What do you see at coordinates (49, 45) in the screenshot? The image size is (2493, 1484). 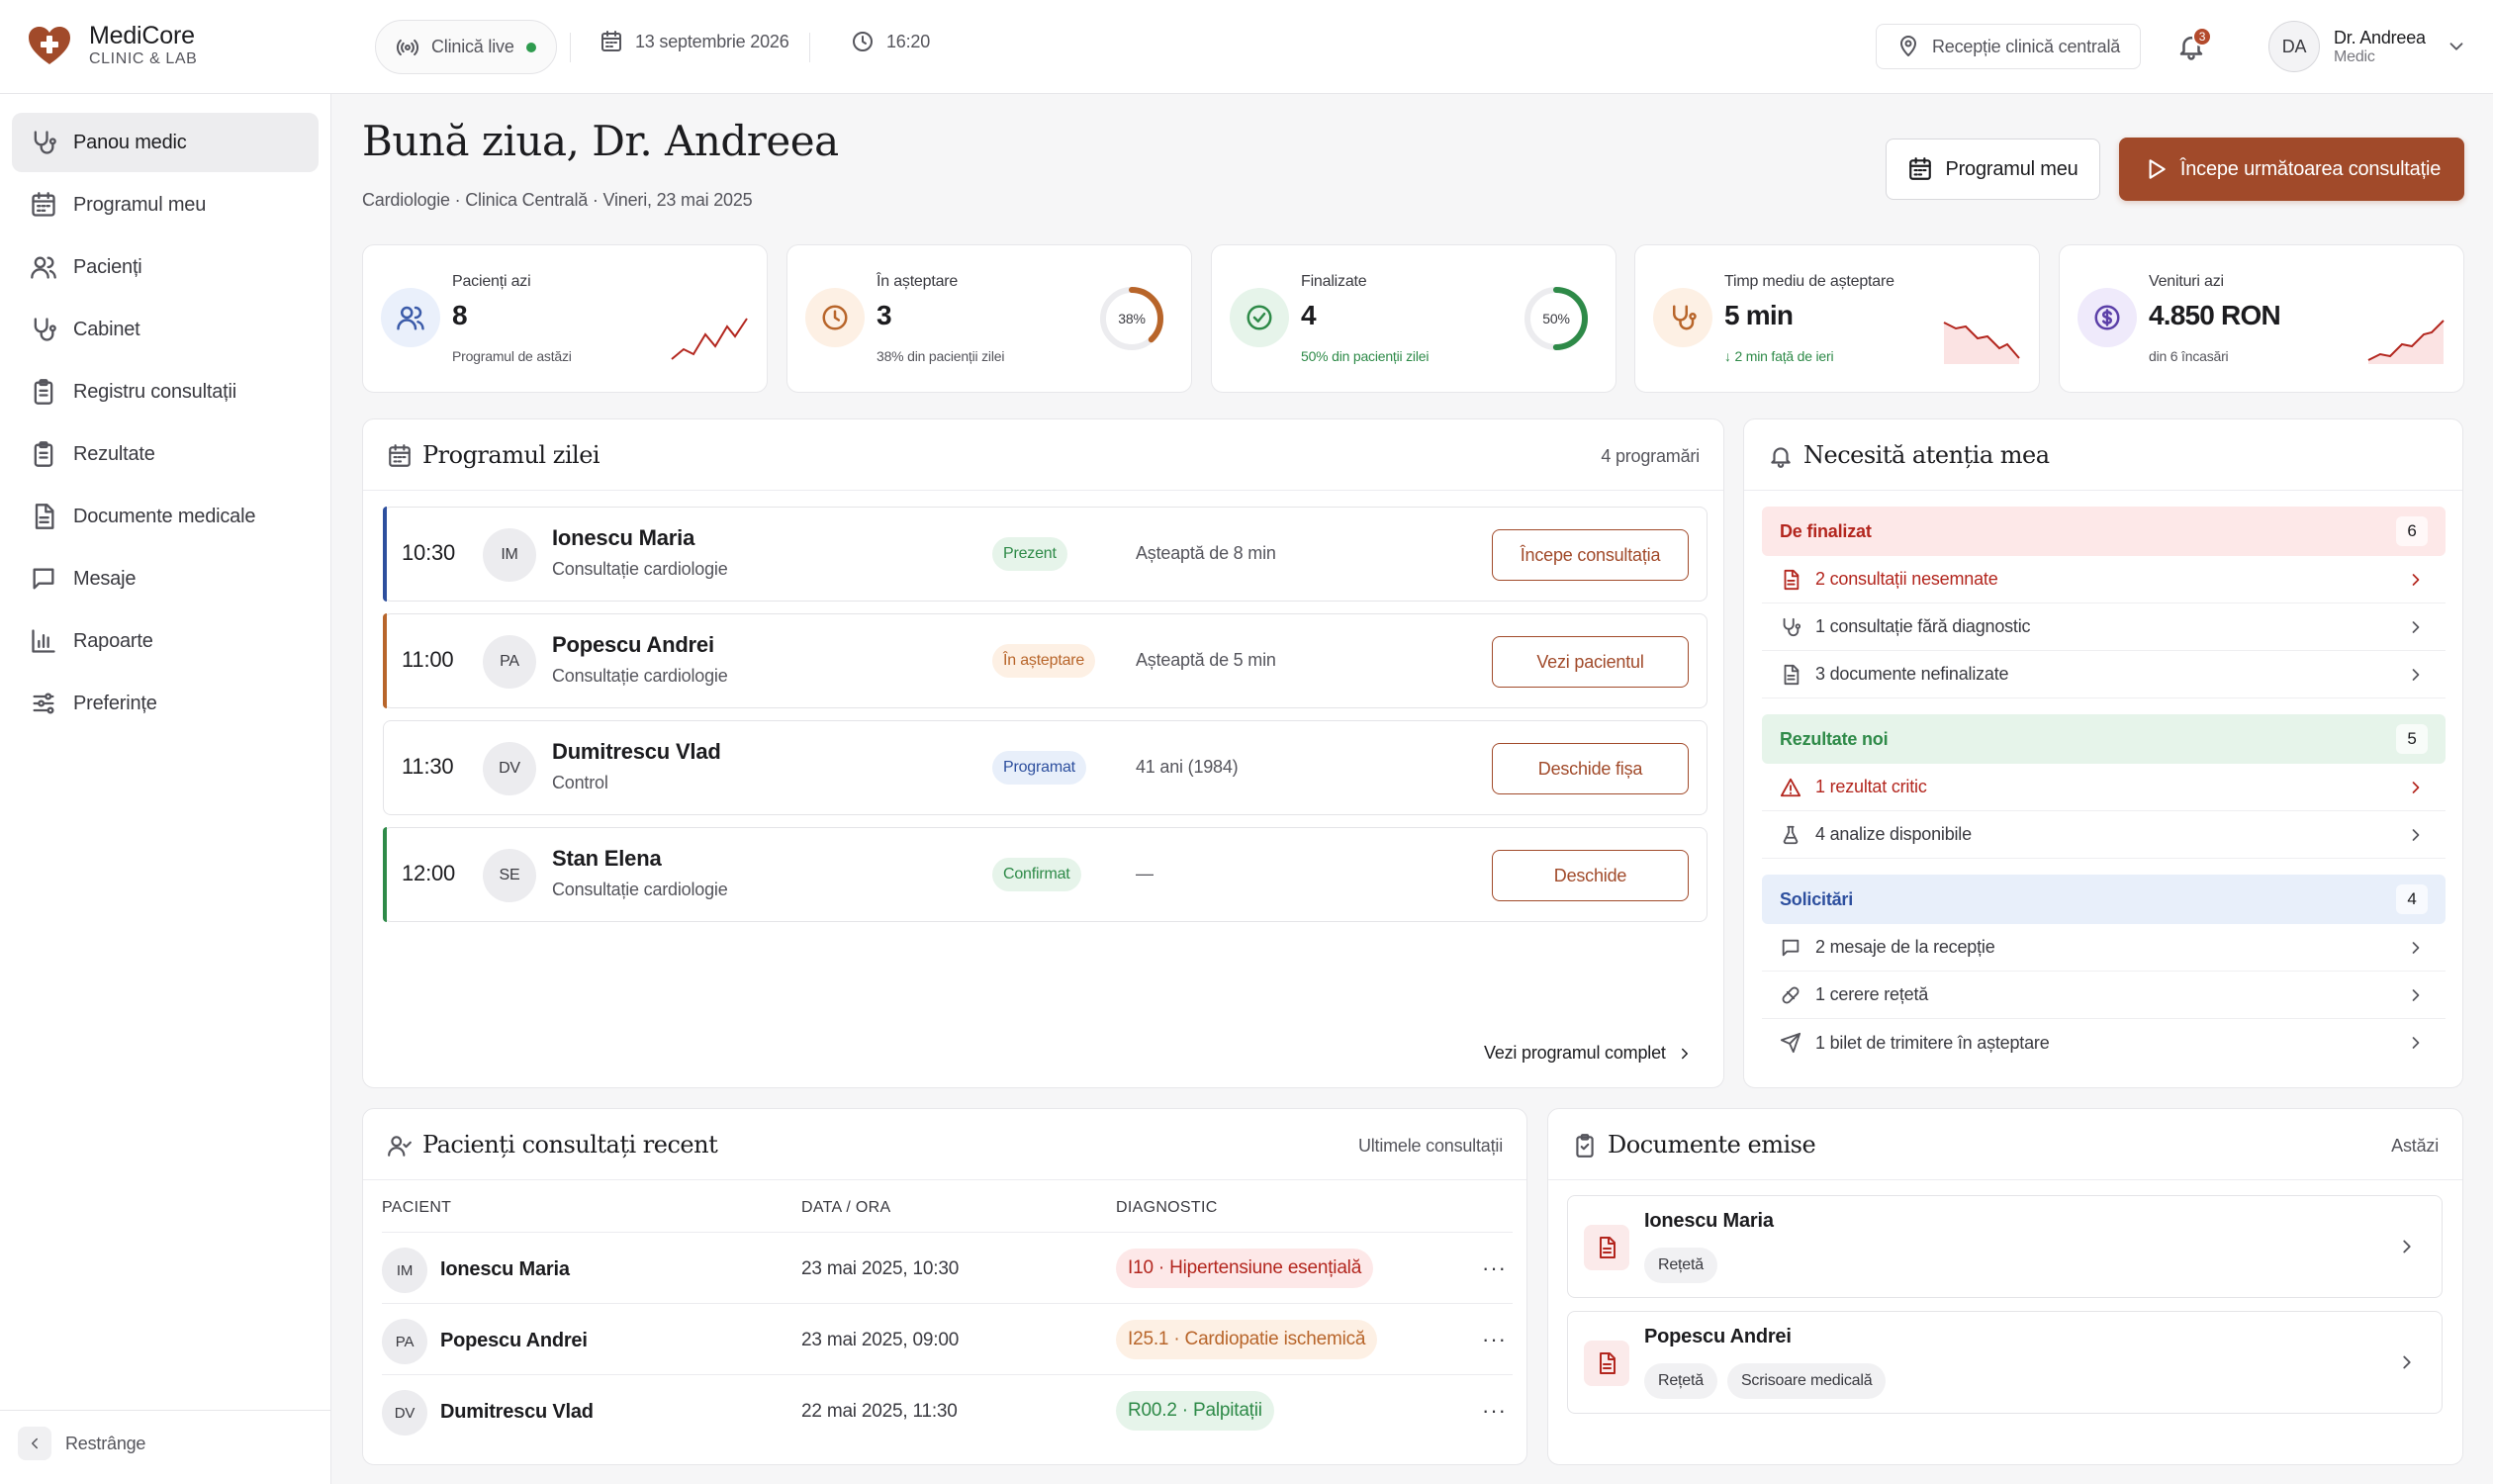 I see `medicore-logo-icon` at bounding box center [49, 45].